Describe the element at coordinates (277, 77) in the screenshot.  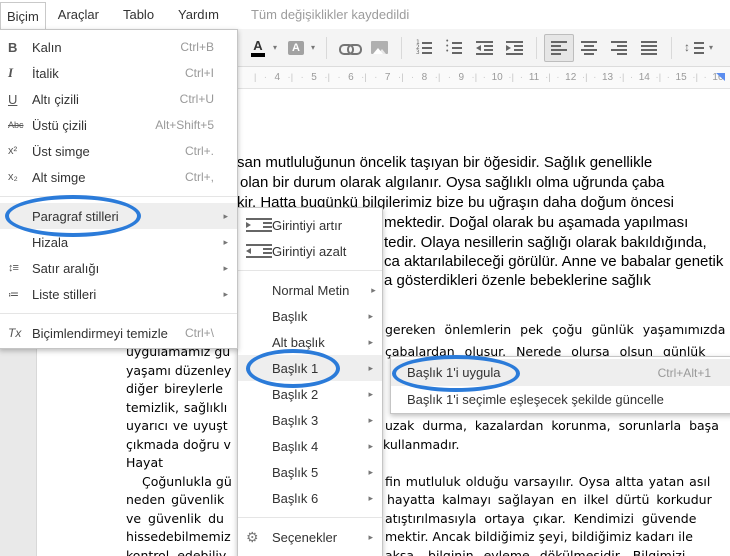
I see `ruler-number: 4` at that location.